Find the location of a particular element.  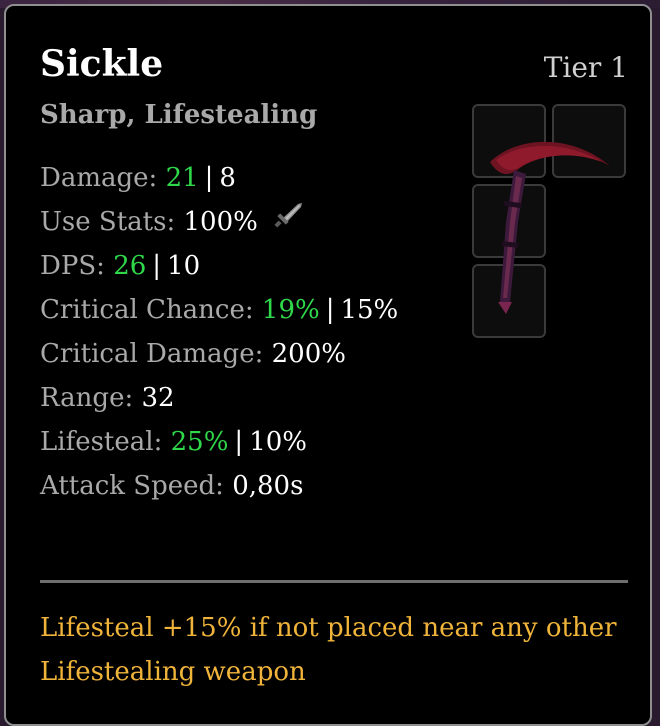

stat-value: 21 is located at coordinates (182, 178).